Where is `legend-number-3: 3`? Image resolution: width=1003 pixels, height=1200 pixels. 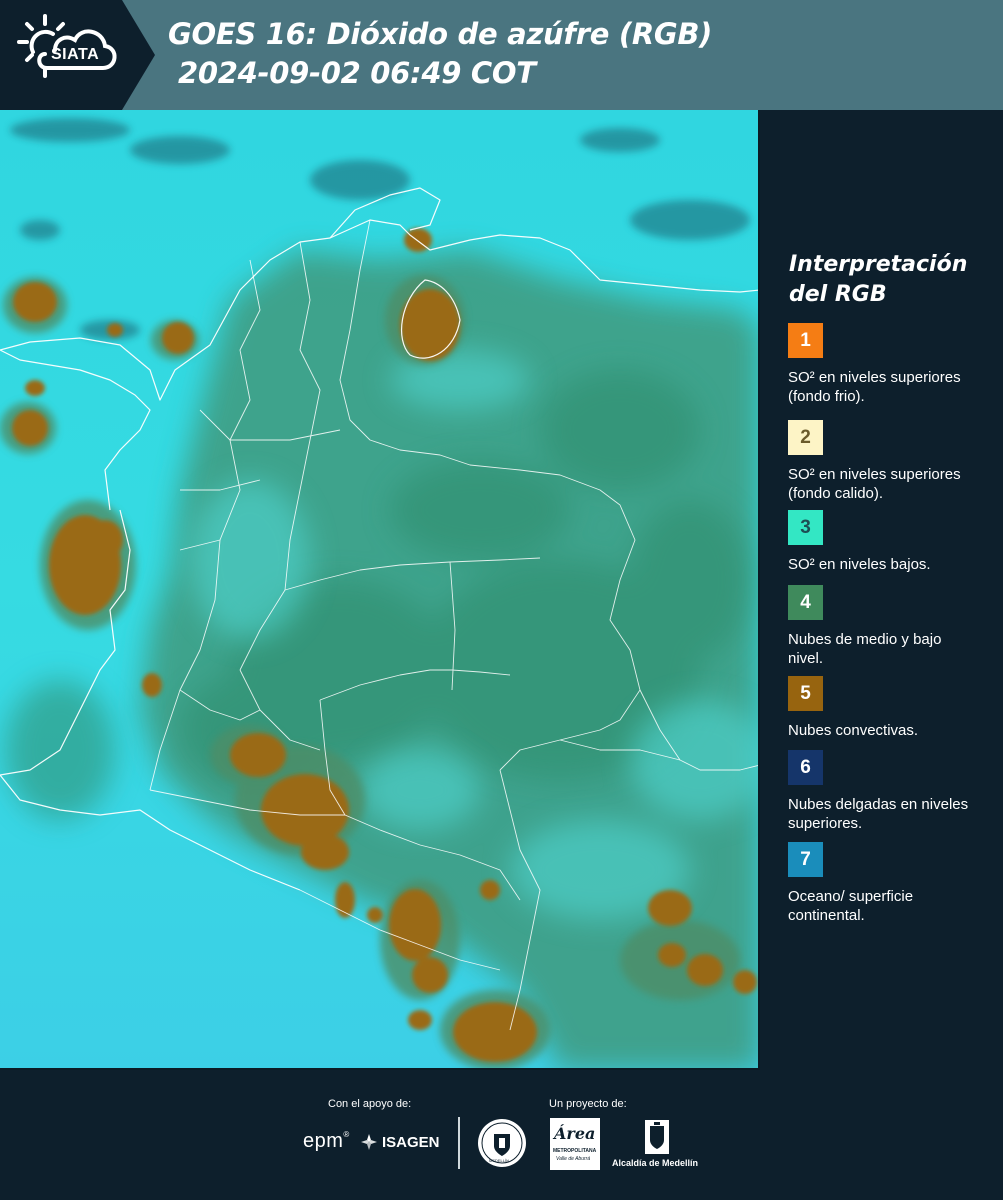
legend-number-3: 3 is located at coordinates (805, 527).